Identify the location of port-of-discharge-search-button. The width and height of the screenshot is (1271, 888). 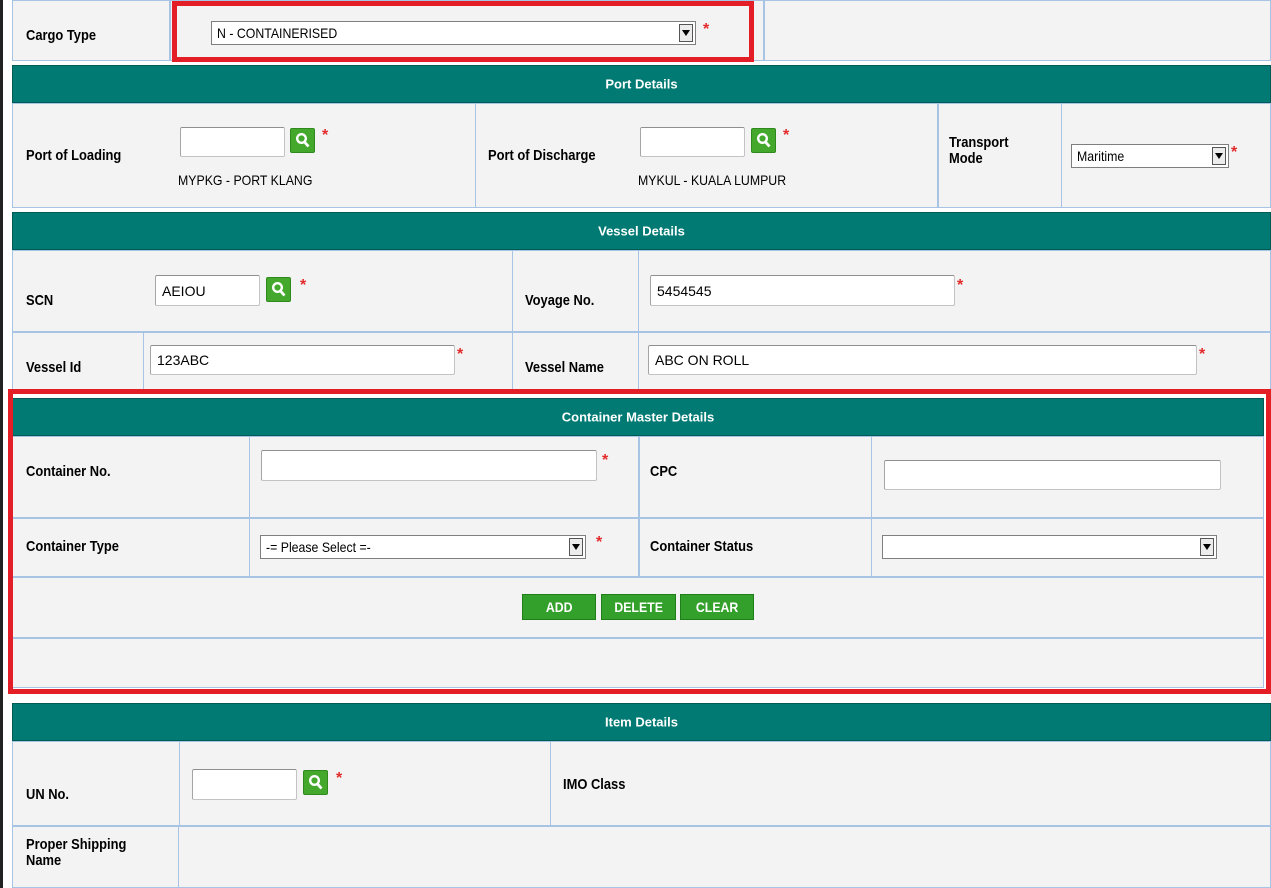
(763, 140).